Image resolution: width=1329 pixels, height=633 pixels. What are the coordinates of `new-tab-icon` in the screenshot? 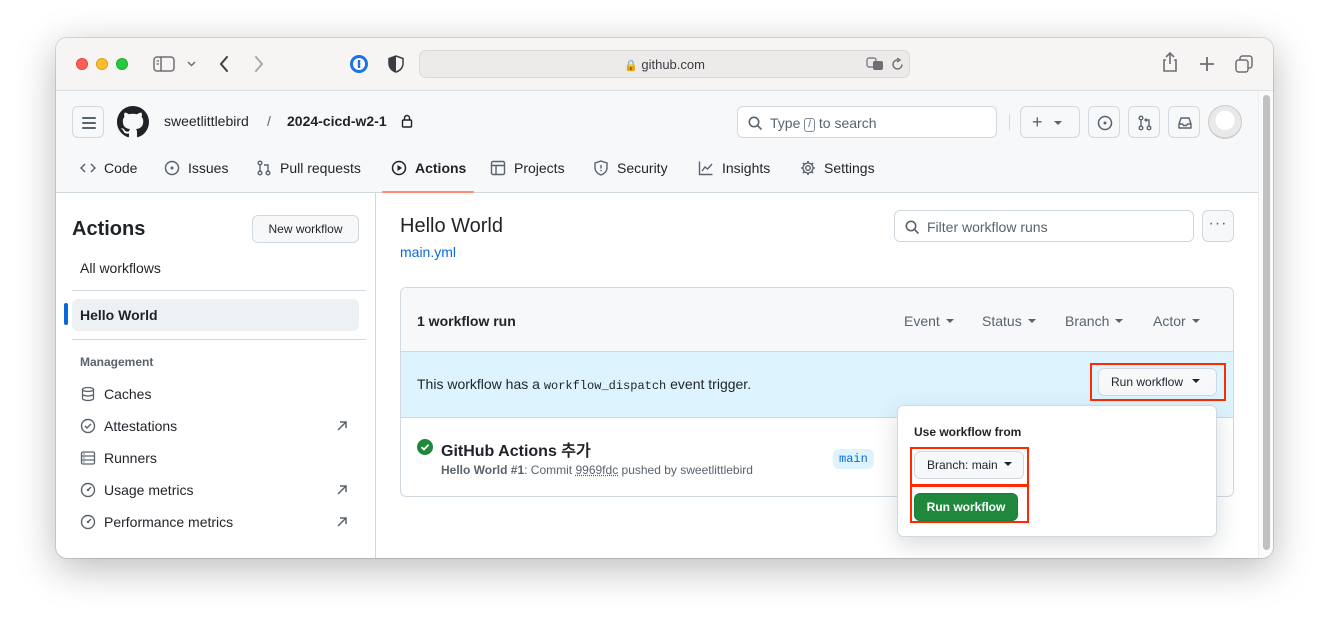 It's located at (1207, 64).